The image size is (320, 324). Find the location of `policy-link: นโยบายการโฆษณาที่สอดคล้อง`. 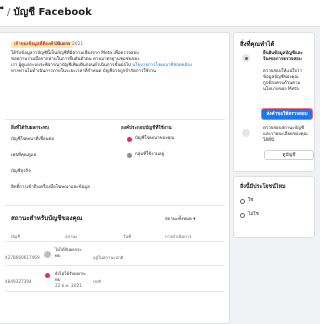

policy-link: นโยบายการโฆษณาที่สอดคล้อง is located at coordinates (162, 65).